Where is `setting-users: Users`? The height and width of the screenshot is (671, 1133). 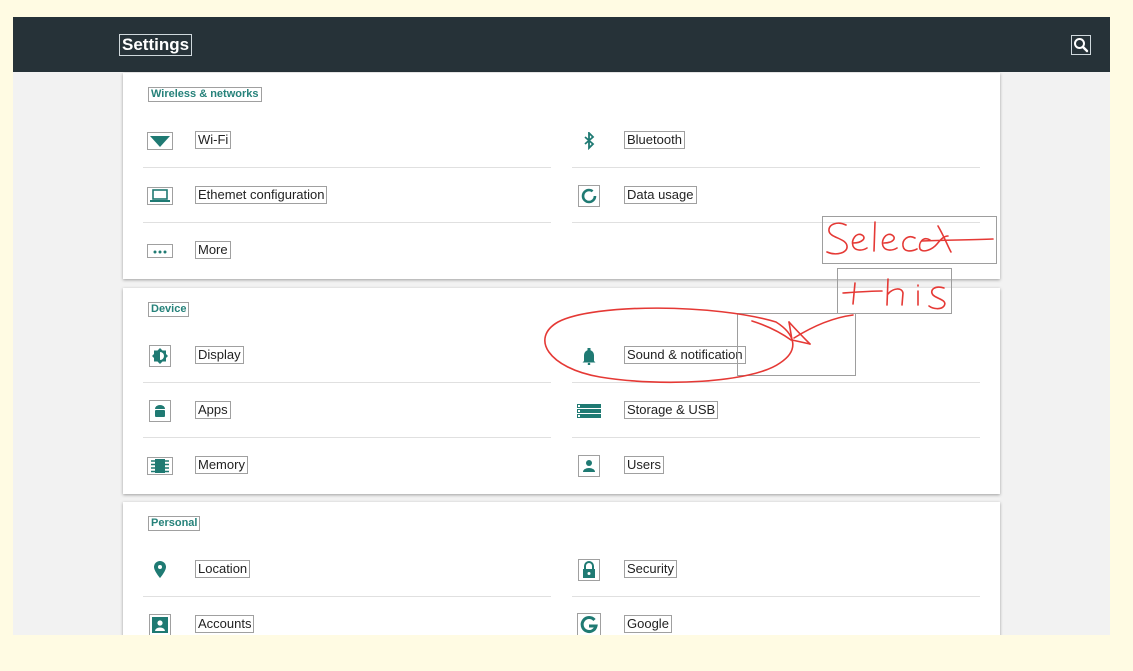 setting-users: Users is located at coordinates (776, 465).